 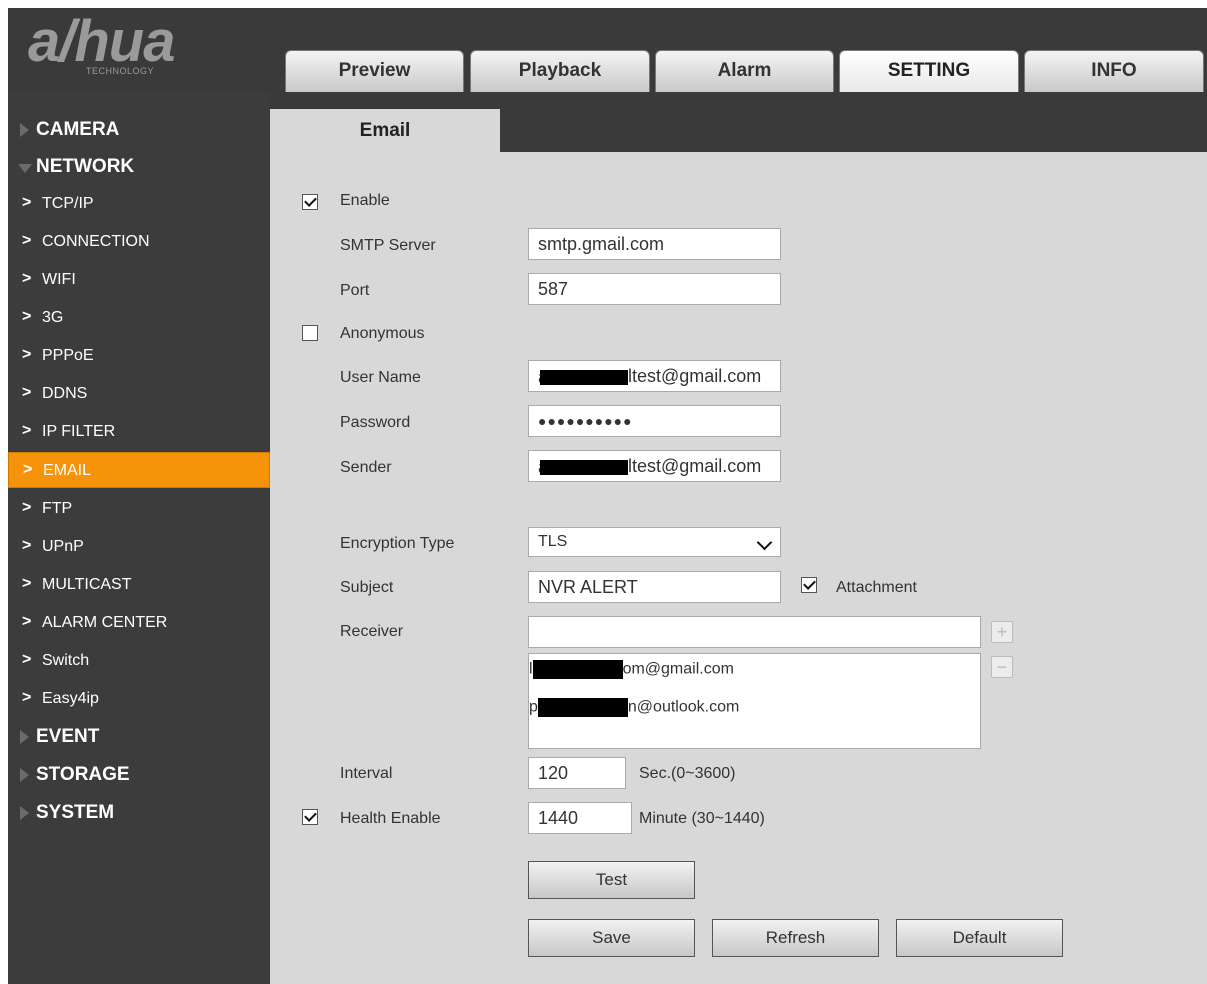 I want to click on tab-playback: Playback, so click(x=560, y=71).